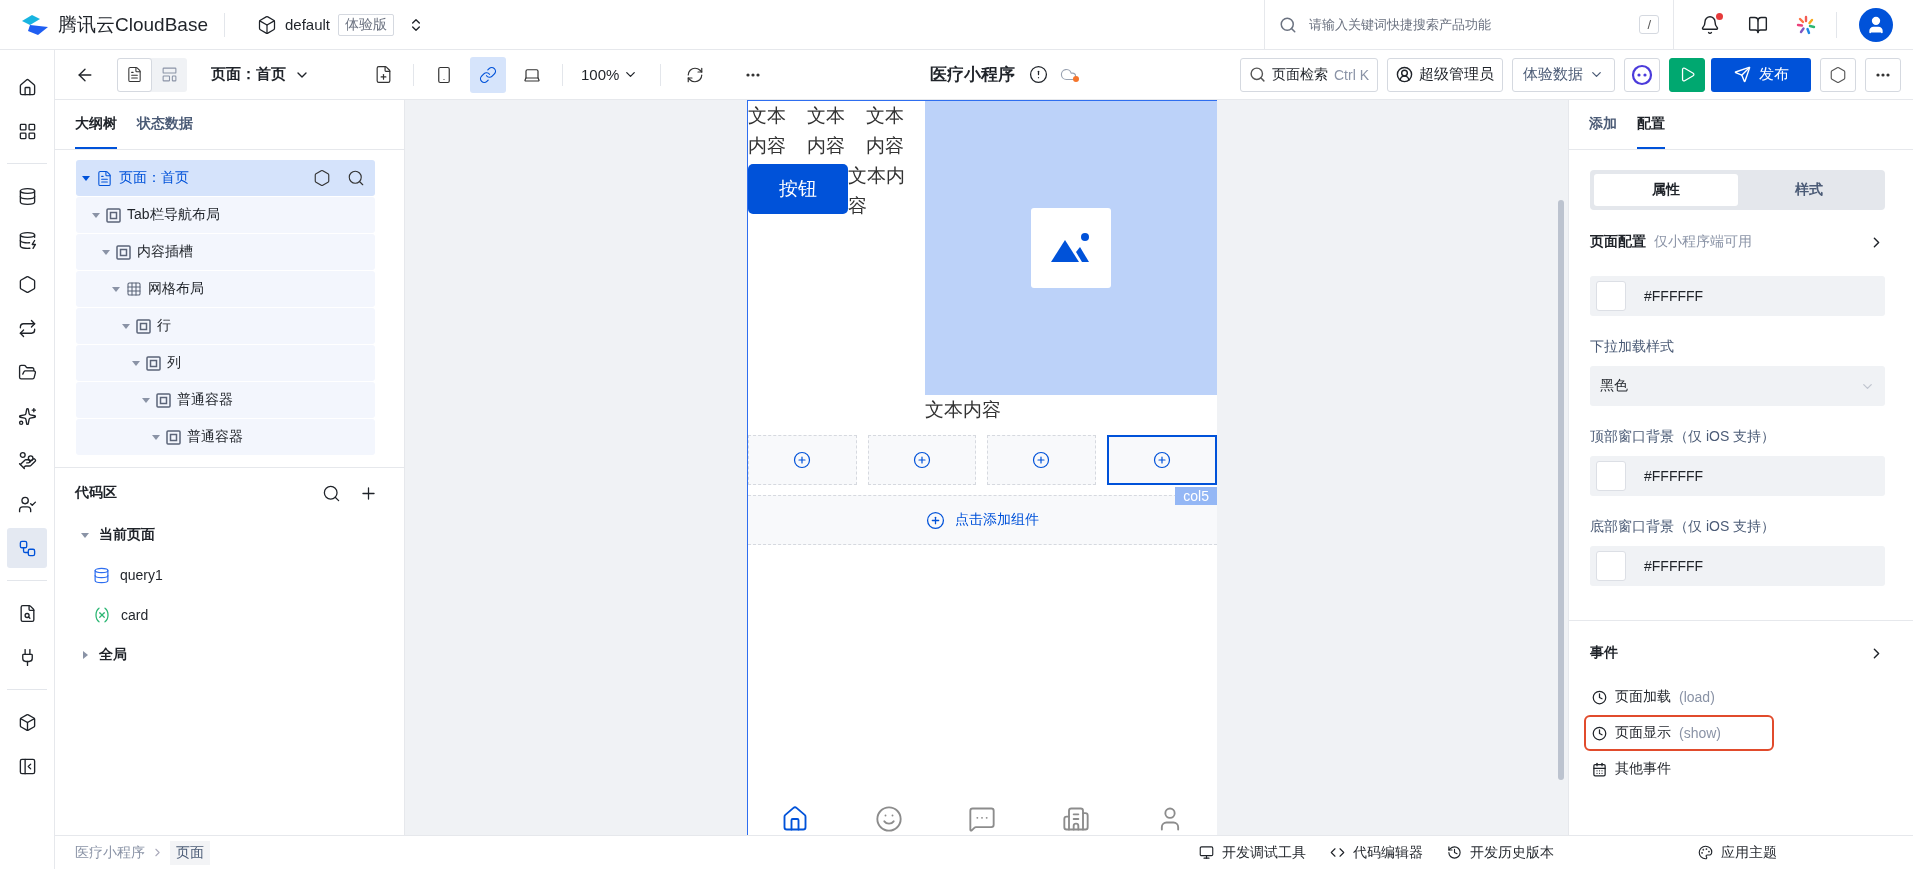 The image size is (1913, 869). What do you see at coordinates (1603, 124) in the screenshot?
I see `panel-tab: 添加` at bounding box center [1603, 124].